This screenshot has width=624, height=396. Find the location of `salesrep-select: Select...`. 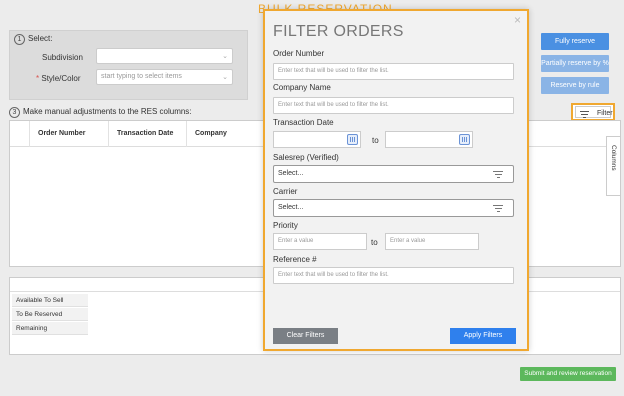

salesrep-select: Select... is located at coordinates (393, 174).